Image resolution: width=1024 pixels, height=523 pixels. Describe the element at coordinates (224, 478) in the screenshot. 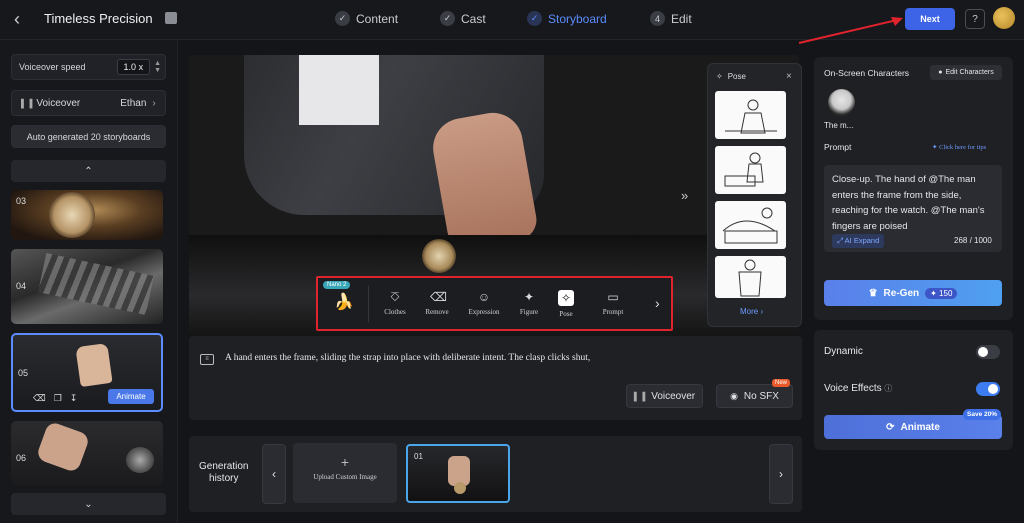

I see `history-label-line2: history` at that location.